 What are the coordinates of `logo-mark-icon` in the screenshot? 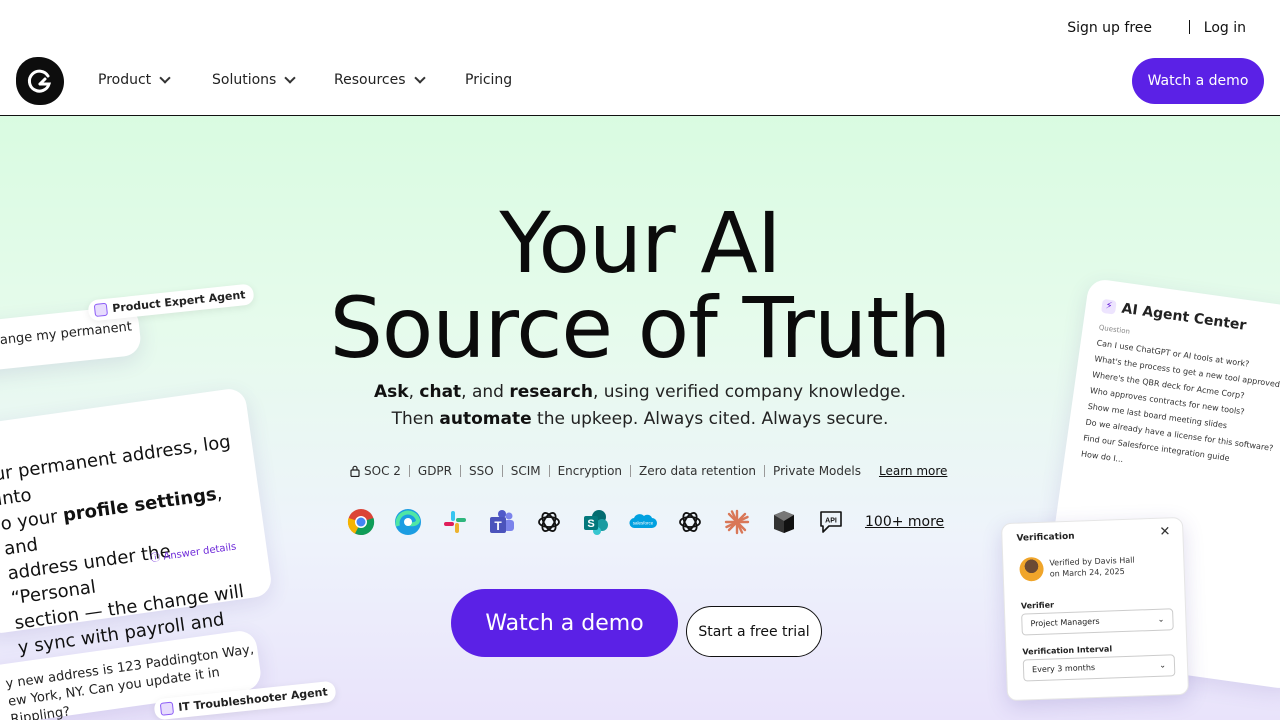 It's located at (39, 81).